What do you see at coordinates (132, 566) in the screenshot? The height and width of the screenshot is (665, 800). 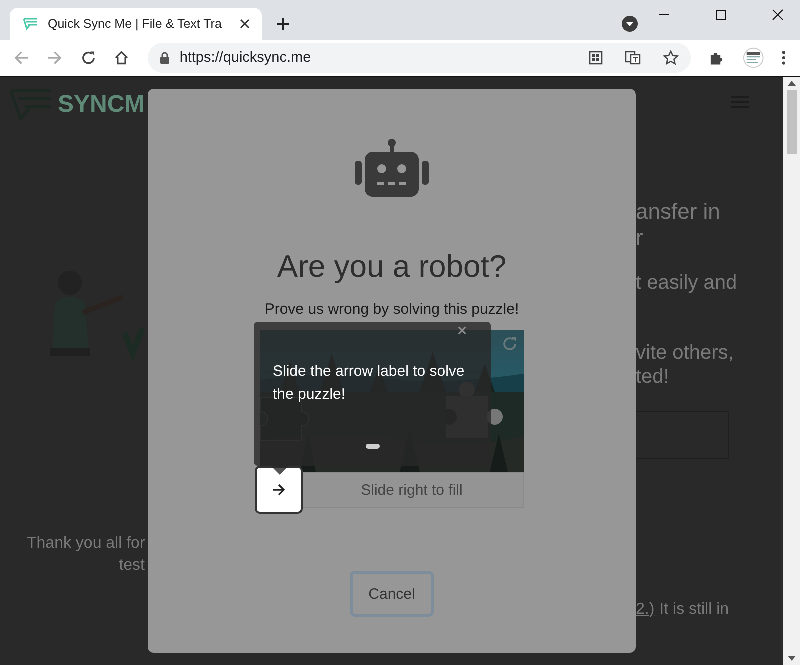 I see `footer-text: test` at bounding box center [132, 566].